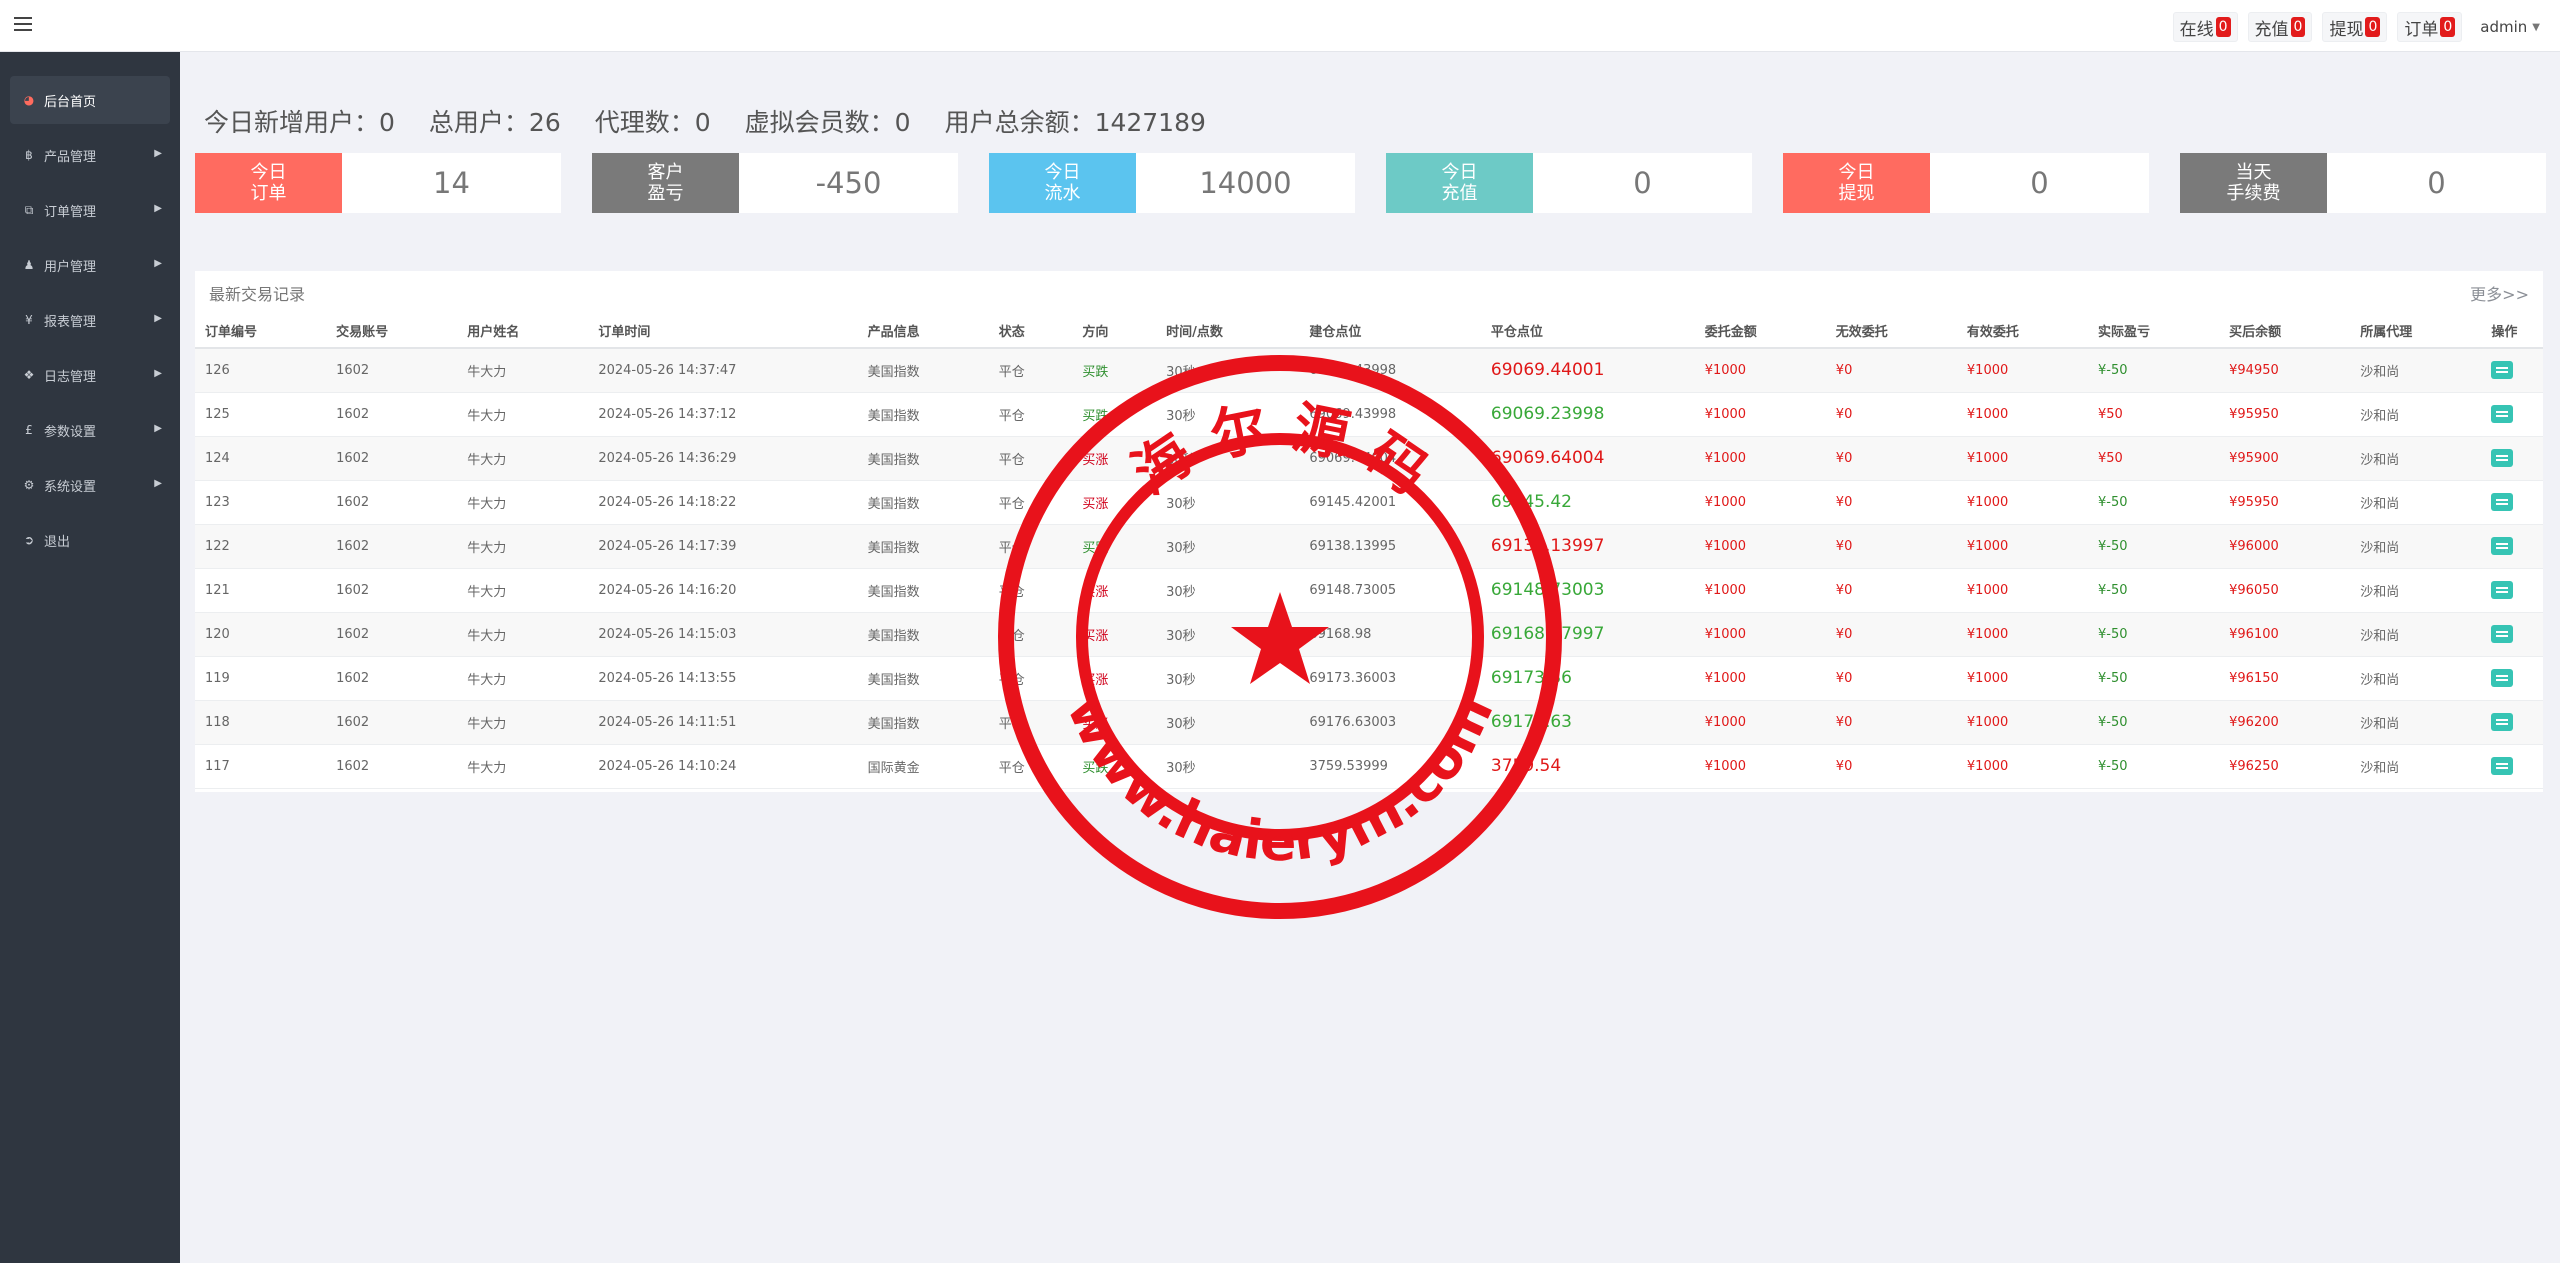  I want to click on cell-open: 69145.42001, so click(1390, 502).